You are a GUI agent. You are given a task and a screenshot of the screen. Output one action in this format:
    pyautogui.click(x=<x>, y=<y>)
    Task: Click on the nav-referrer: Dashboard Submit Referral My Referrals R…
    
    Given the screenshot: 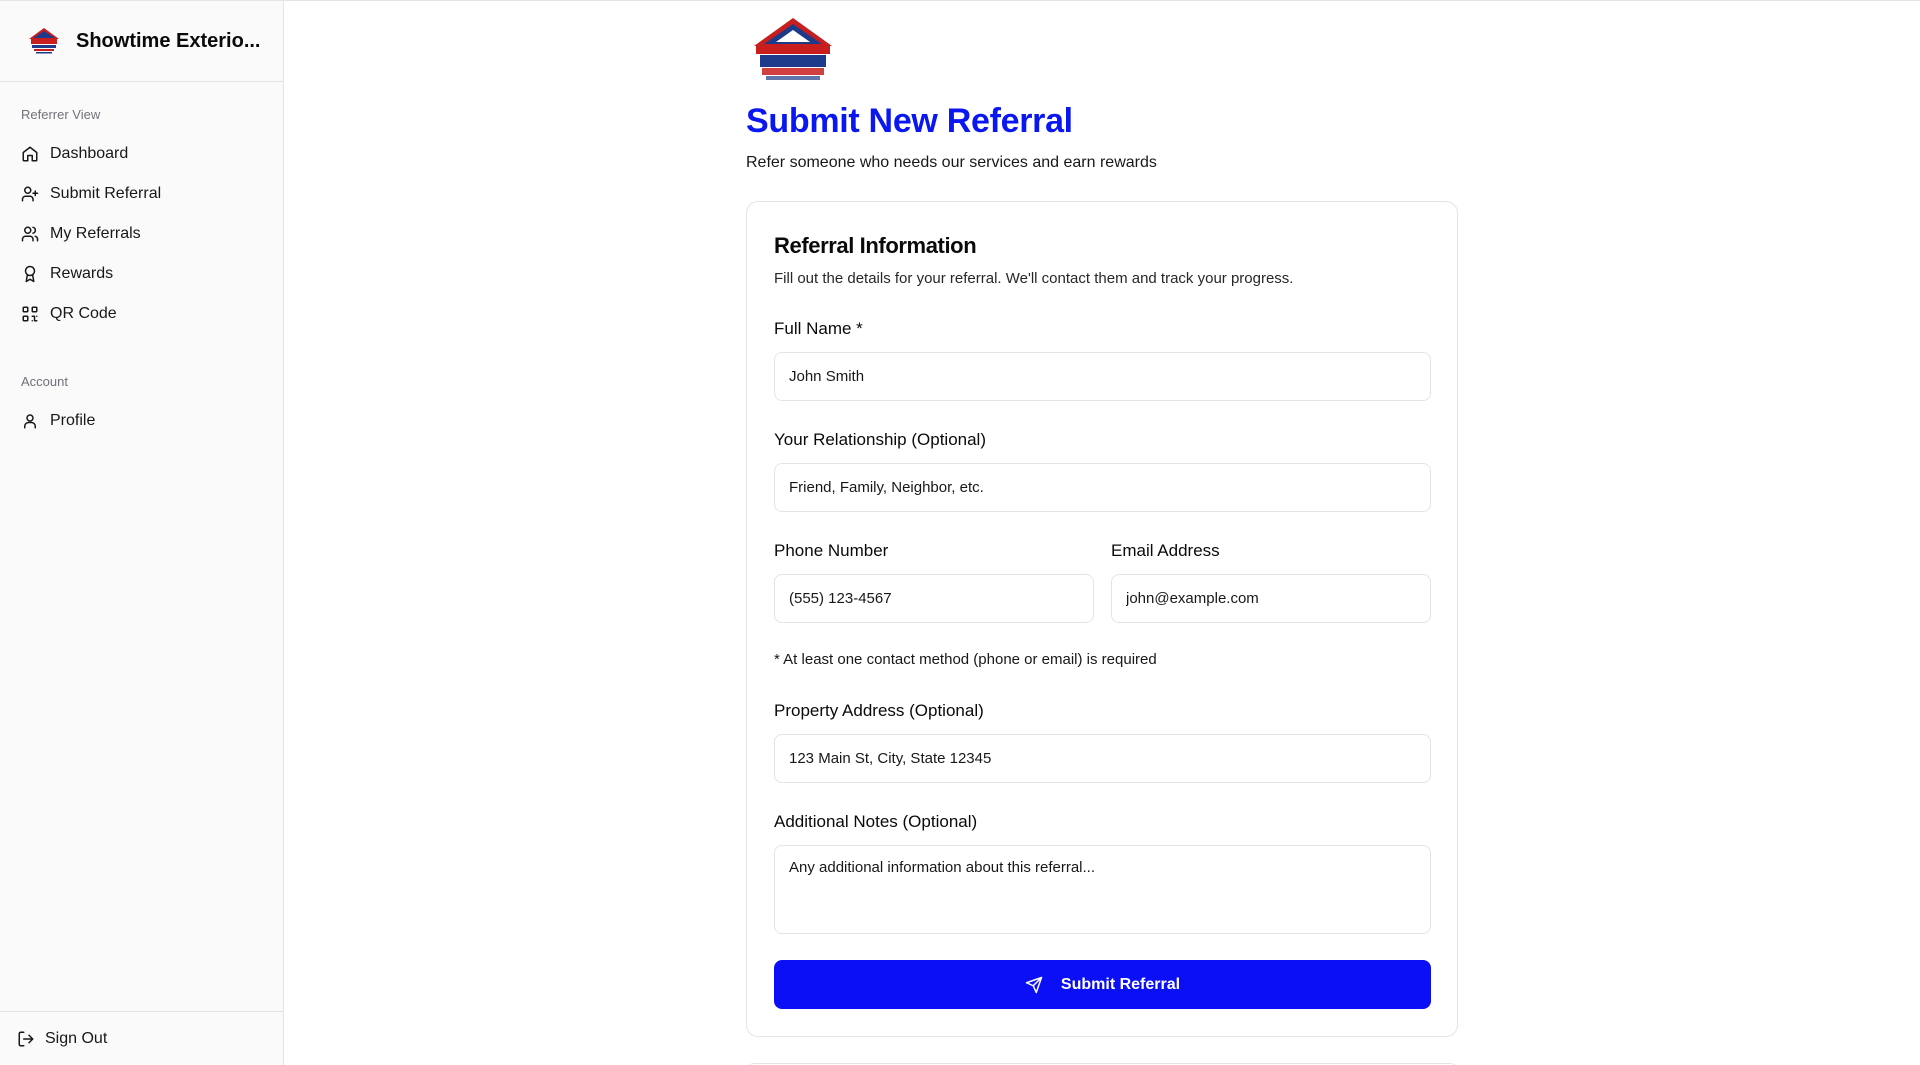 What is the action you would take?
    pyautogui.click(x=141, y=234)
    